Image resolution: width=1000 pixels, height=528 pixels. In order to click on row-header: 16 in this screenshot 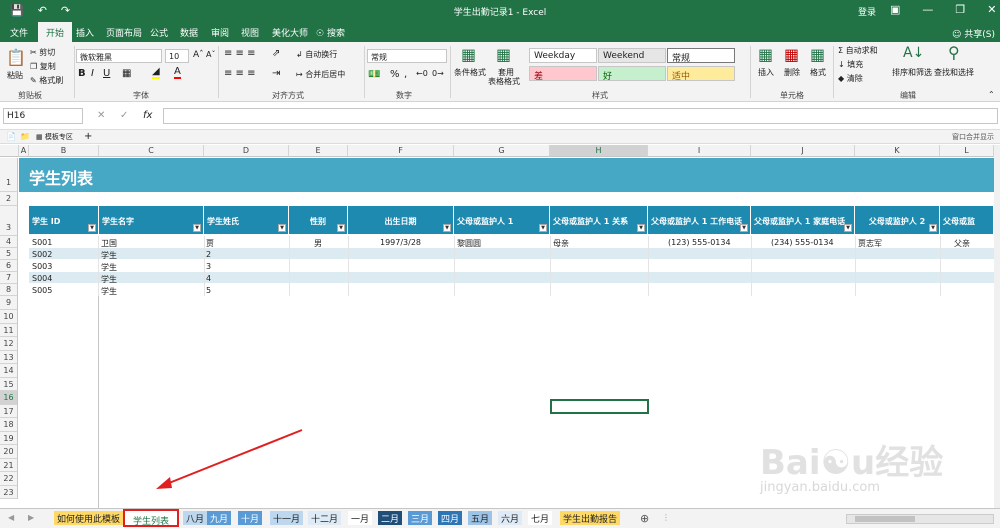, I will do `click(9, 398)`.